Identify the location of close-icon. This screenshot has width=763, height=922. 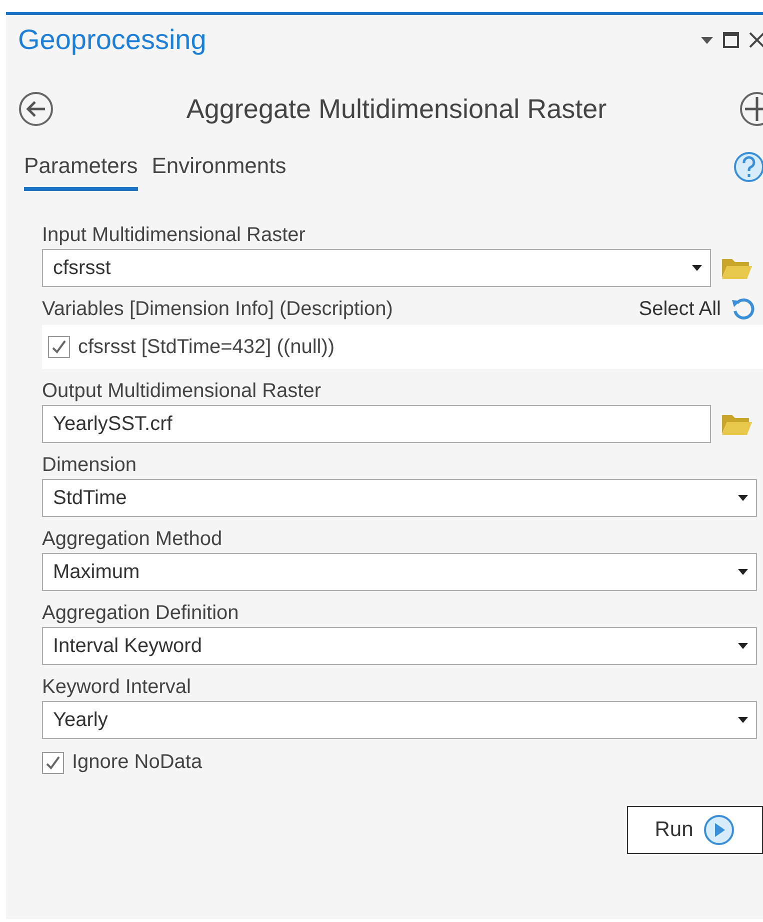
(756, 40).